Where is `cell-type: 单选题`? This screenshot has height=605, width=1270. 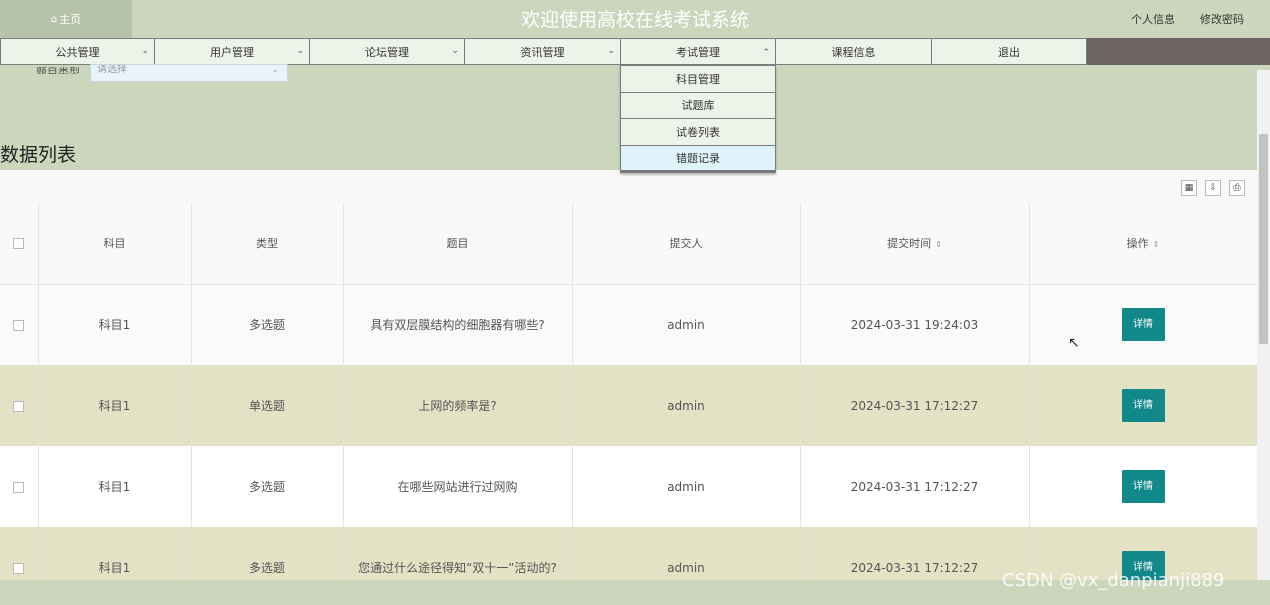 cell-type: 单选题 is located at coordinates (267, 405).